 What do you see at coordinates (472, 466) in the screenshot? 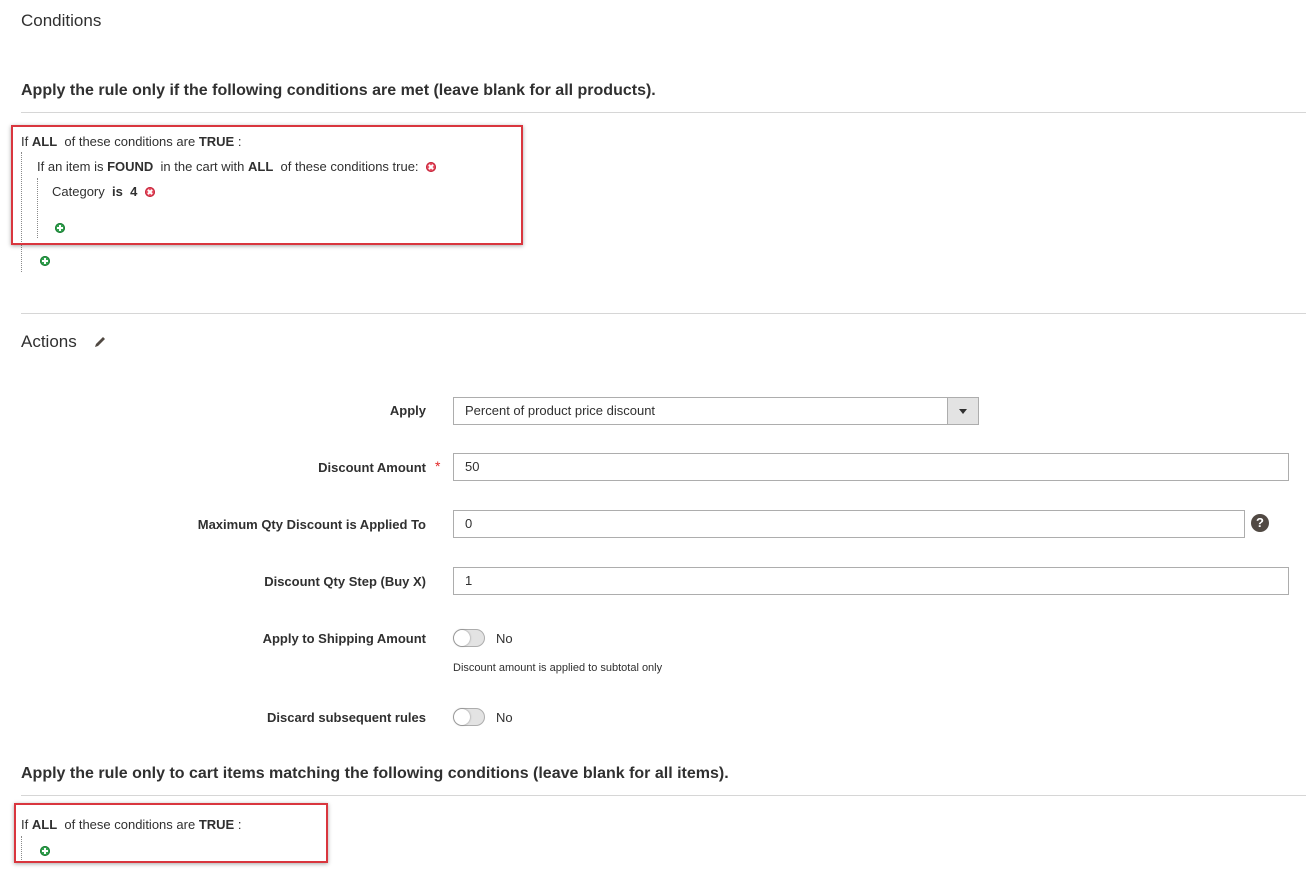
I see `discount-amount-value: 50` at bounding box center [472, 466].